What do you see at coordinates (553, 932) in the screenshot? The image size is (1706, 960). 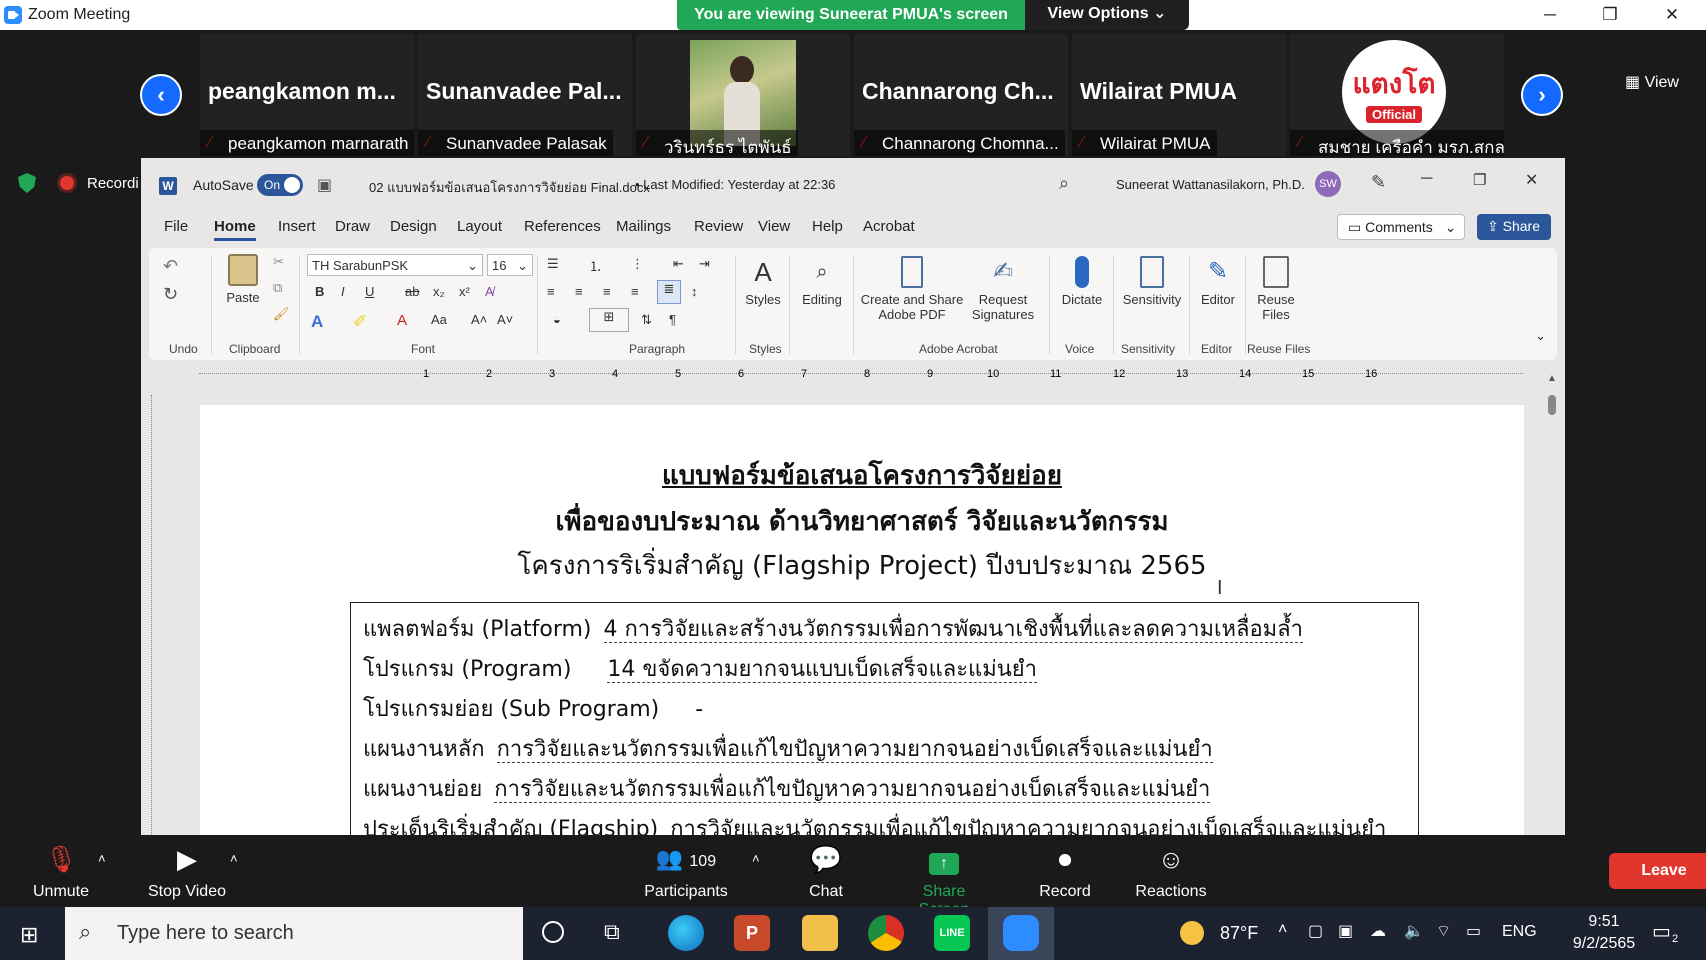 I see `cortana-icon` at bounding box center [553, 932].